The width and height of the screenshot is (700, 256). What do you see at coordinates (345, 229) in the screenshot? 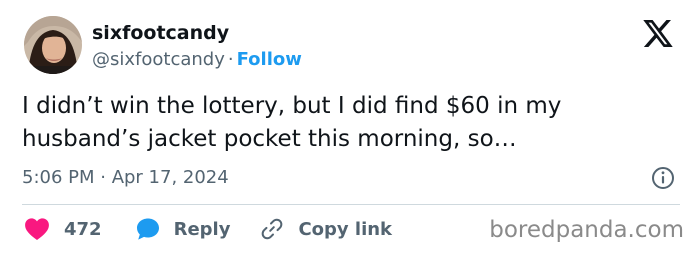
I see `copy-link-label: Copy link` at bounding box center [345, 229].